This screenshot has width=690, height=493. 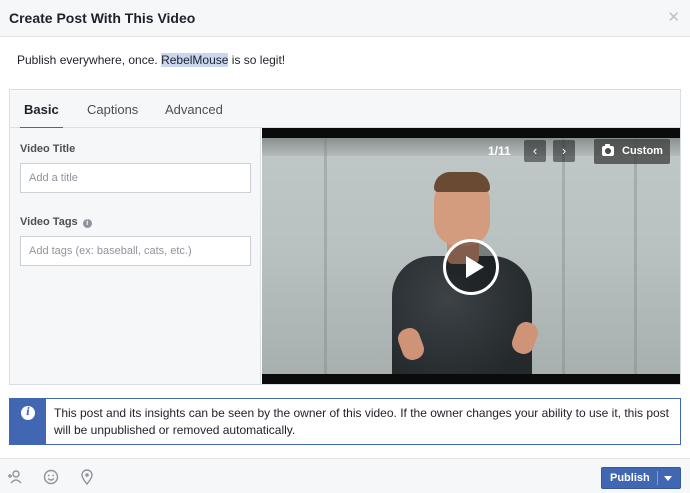 I want to click on tag-people-icon, so click(x=15, y=477).